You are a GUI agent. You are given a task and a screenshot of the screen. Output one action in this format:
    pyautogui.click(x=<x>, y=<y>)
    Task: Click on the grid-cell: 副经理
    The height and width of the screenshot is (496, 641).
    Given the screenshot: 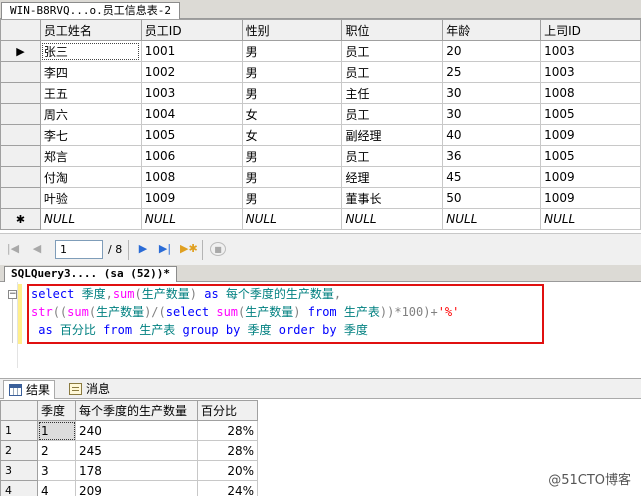 What is the action you would take?
    pyautogui.click(x=392, y=135)
    